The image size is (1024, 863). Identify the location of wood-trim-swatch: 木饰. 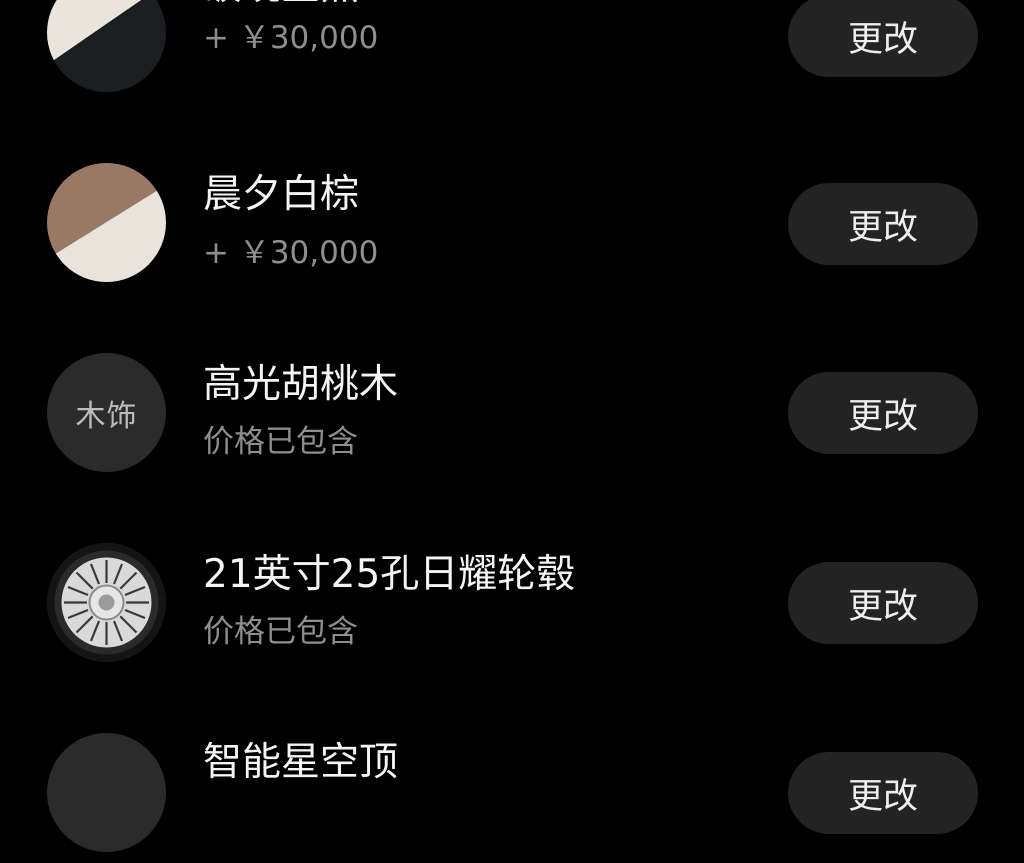
(106, 412).